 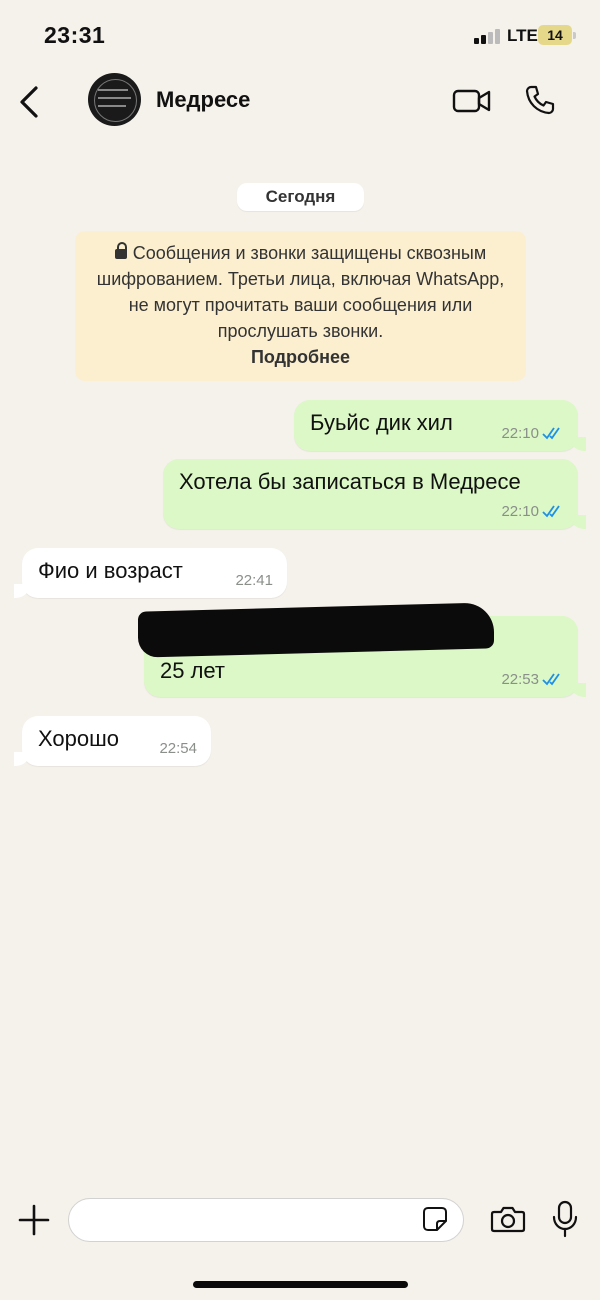 I want to click on incoming-message: Хорошо 22:54, so click(x=112, y=741).